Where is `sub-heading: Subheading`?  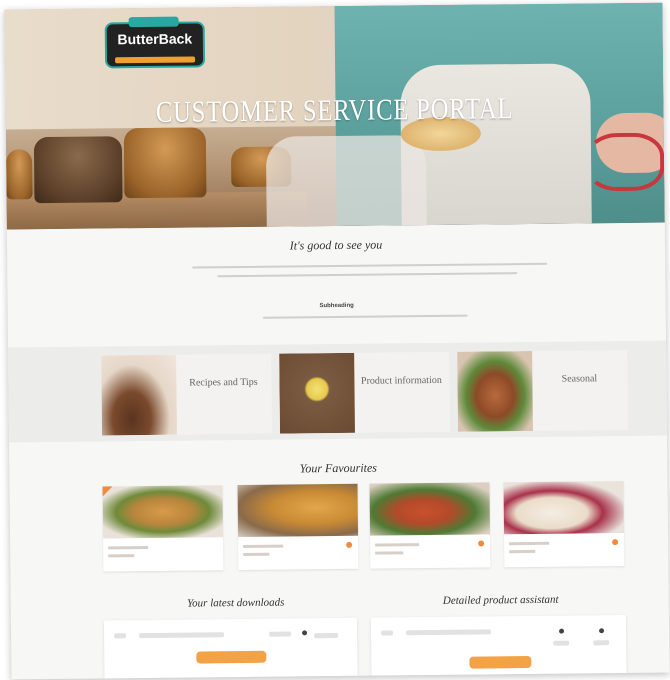 sub-heading: Subheading is located at coordinates (336, 306).